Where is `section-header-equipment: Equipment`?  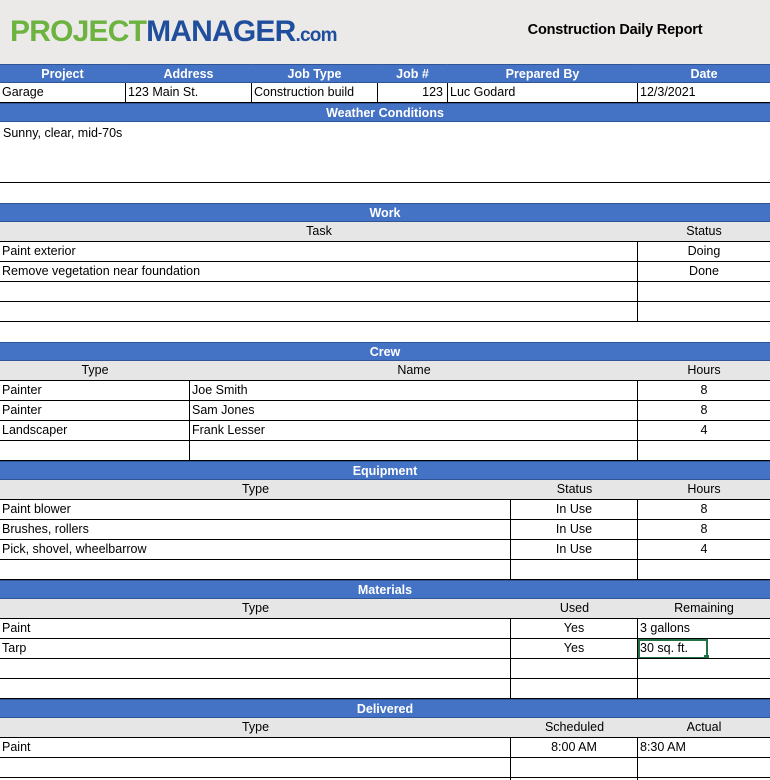 section-header-equipment: Equipment is located at coordinates (385, 470).